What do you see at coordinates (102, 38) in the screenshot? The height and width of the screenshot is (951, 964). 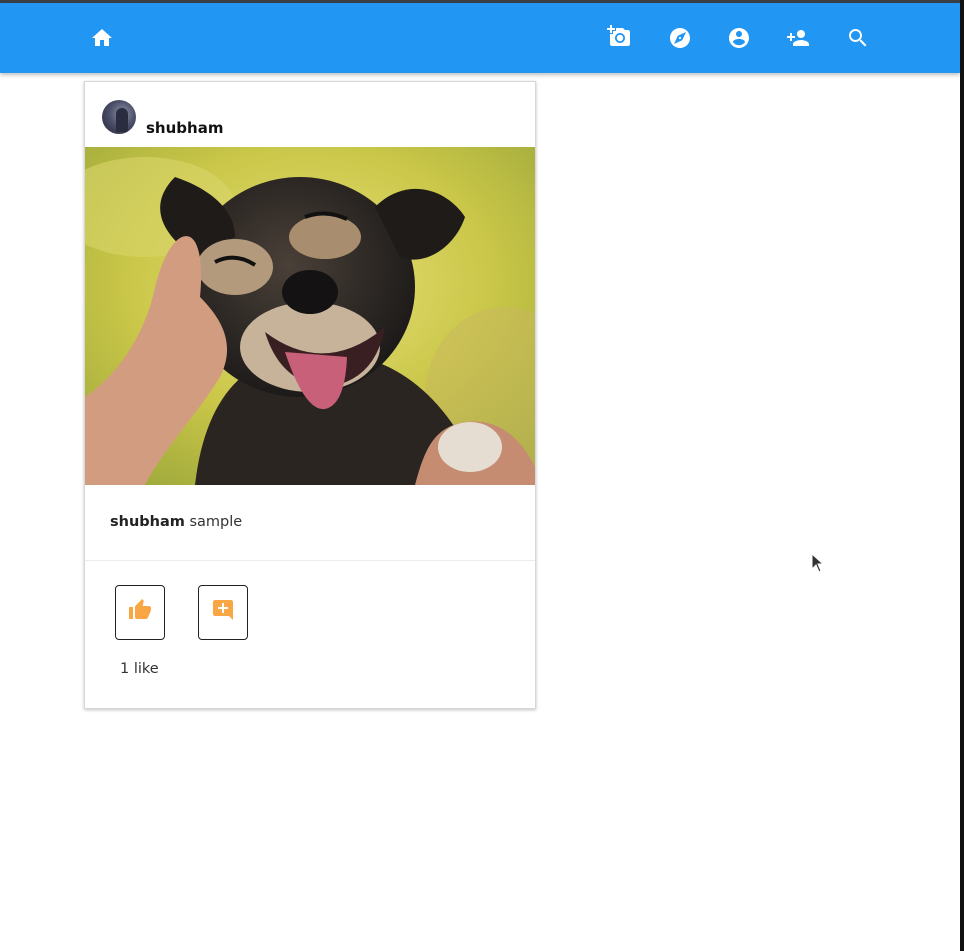 I see `home-icon` at bounding box center [102, 38].